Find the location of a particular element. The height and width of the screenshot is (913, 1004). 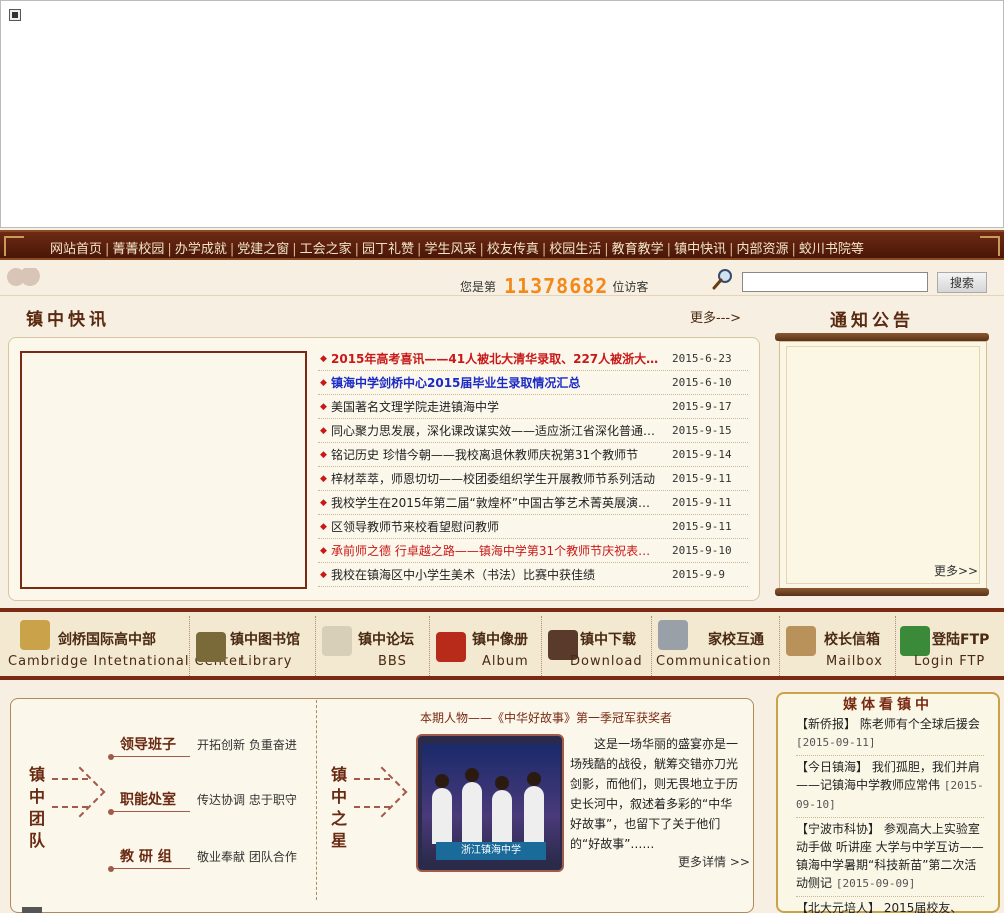

team-role-name: 领导班子 is located at coordinates (148, 744).